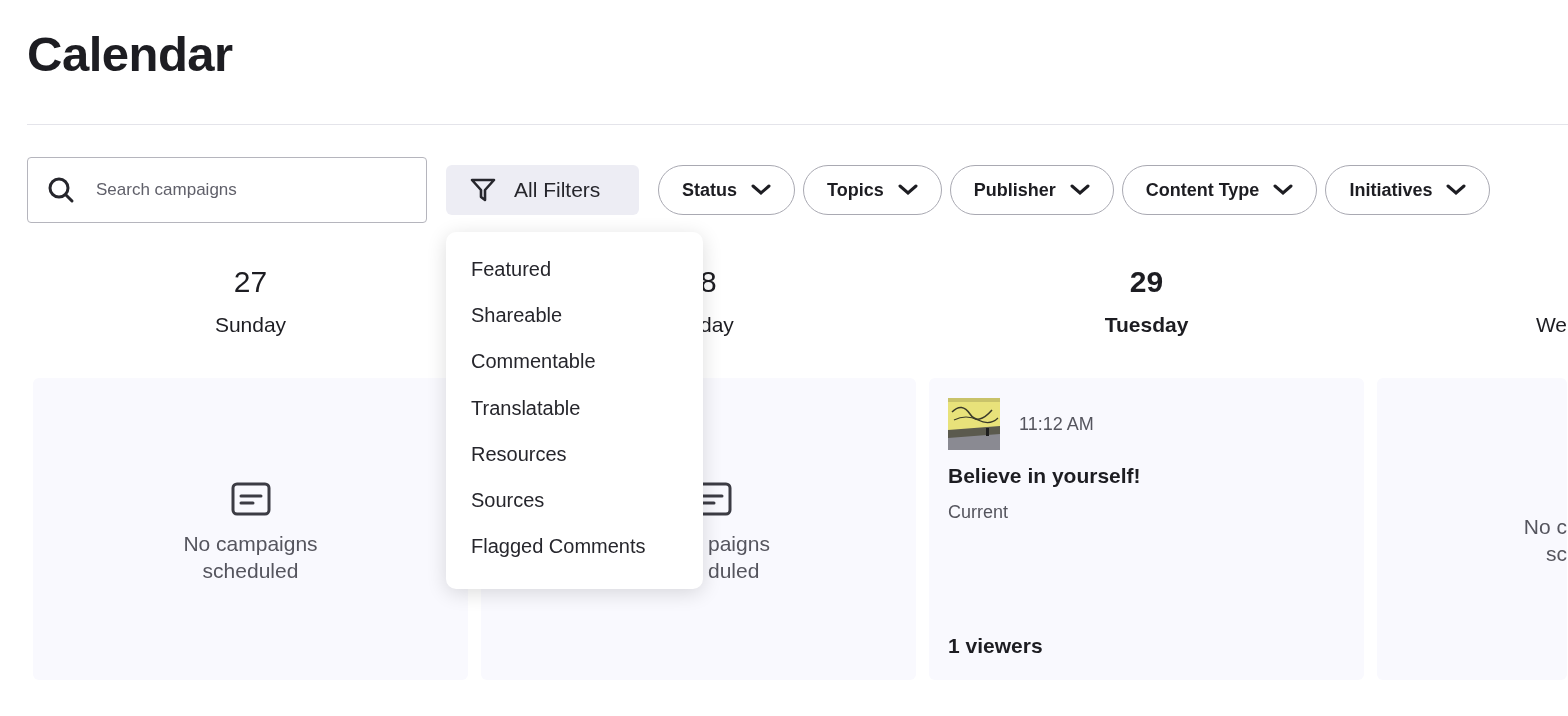 The width and height of the screenshot is (1568, 716). What do you see at coordinates (483, 190) in the screenshot?
I see `filter-icon` at bounding box center [483, 190].